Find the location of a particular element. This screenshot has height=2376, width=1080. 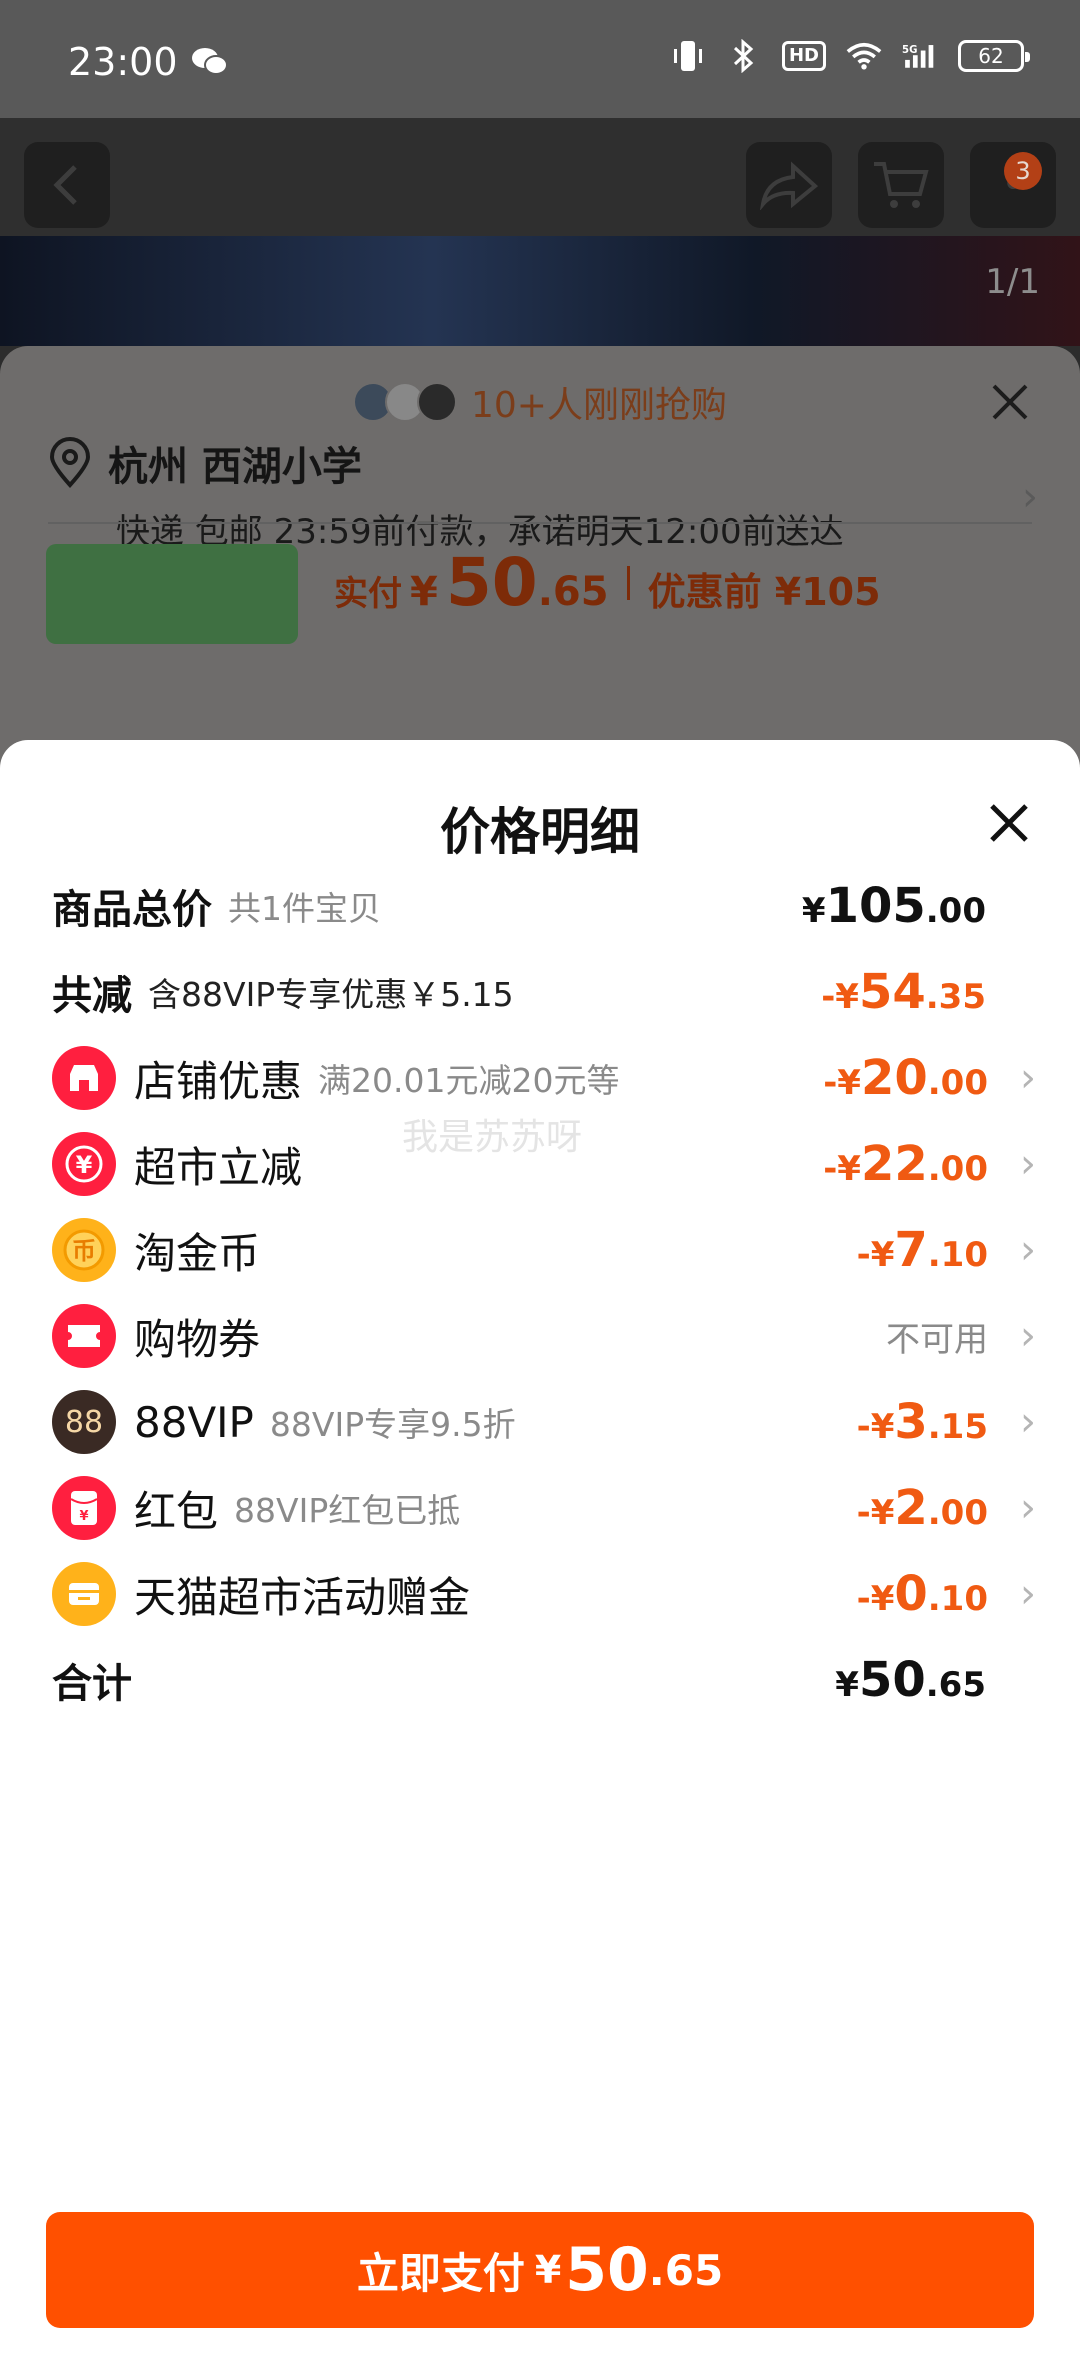

row-amount: ¥50.65 is located at coordinates (910, 1680).